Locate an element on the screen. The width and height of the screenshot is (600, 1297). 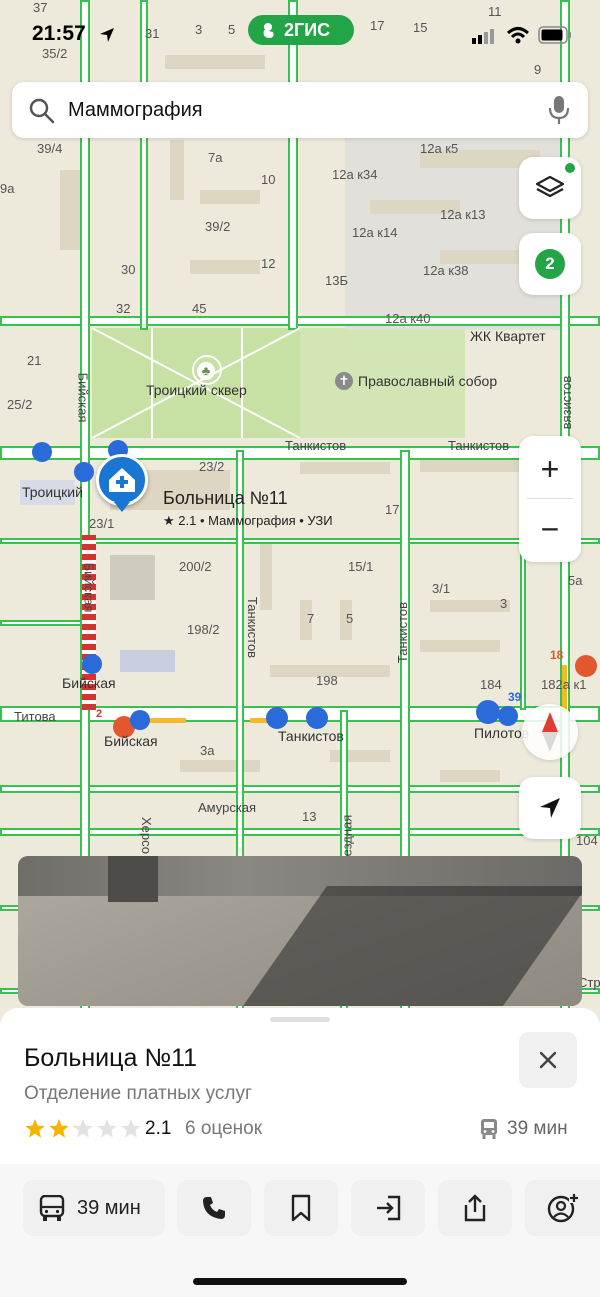
house-number: 39/2 is located at coordinates (218, 226).